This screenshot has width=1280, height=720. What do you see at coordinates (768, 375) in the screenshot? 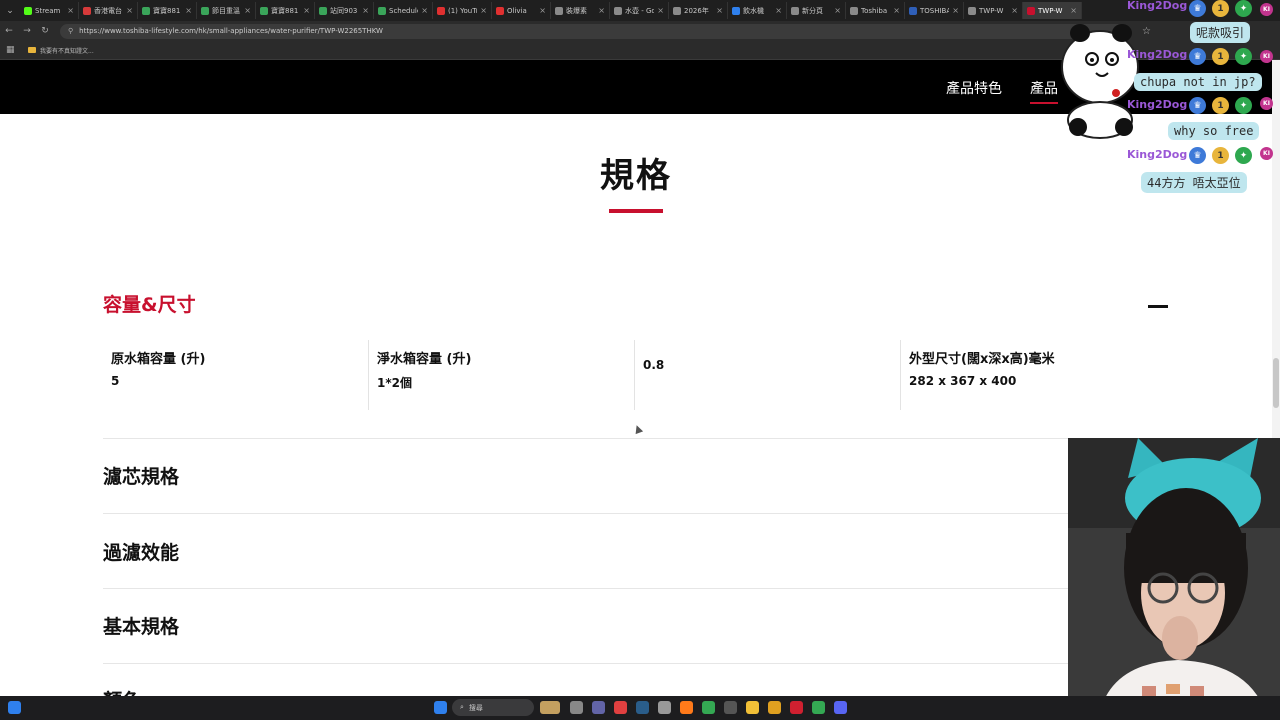
I see `spec-cell: 0.8` at bounding box center [768, 375].